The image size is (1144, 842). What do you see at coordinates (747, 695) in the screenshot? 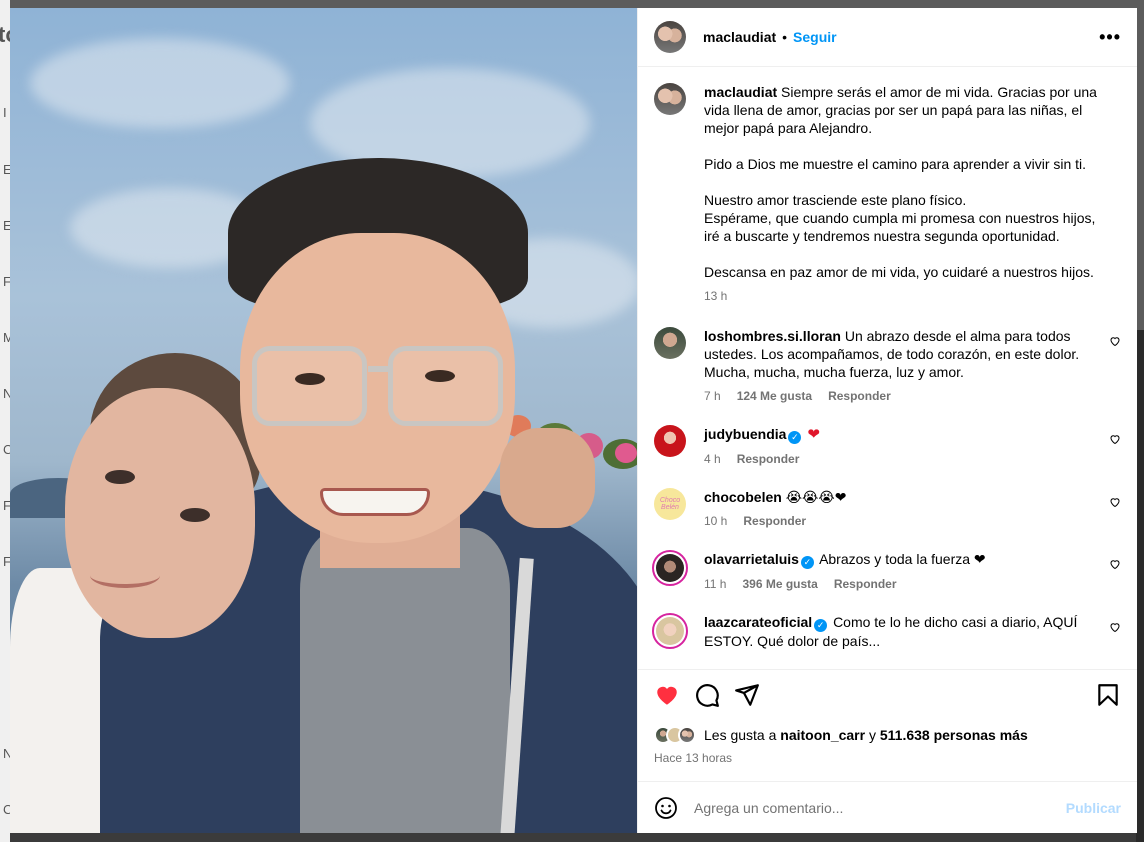
I see `share-send-icon` at bounding box center [747, 695].